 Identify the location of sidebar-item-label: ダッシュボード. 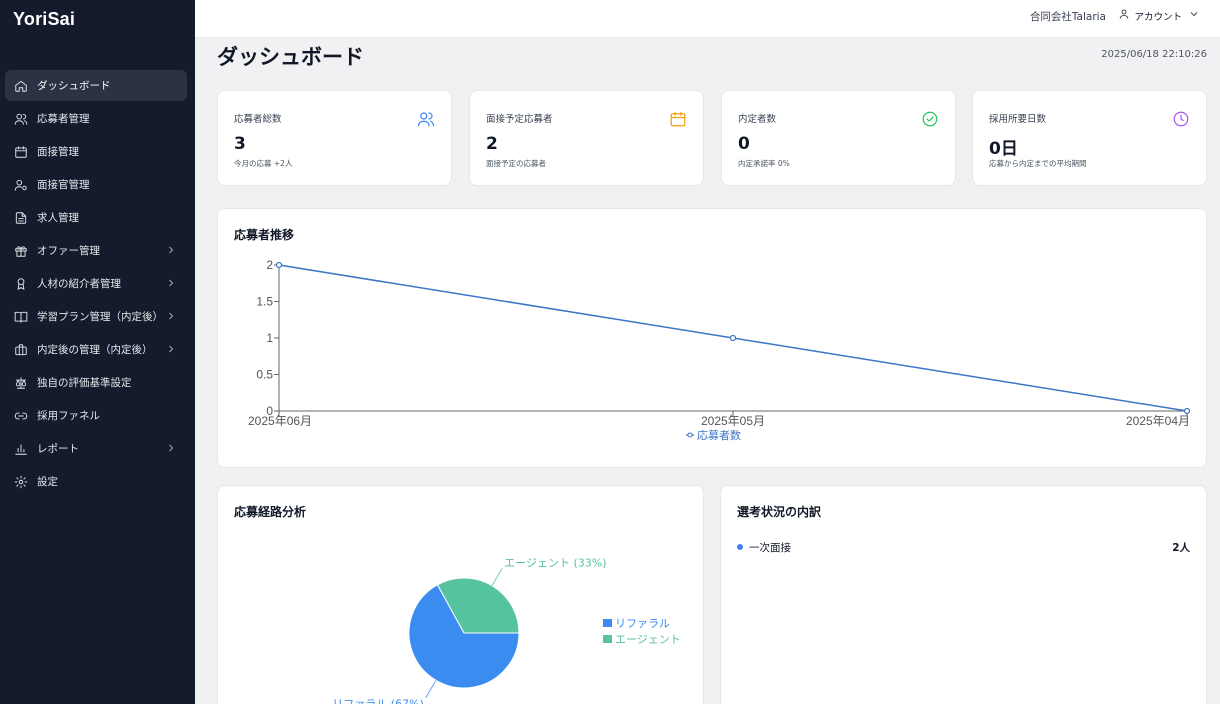
(74, 86).